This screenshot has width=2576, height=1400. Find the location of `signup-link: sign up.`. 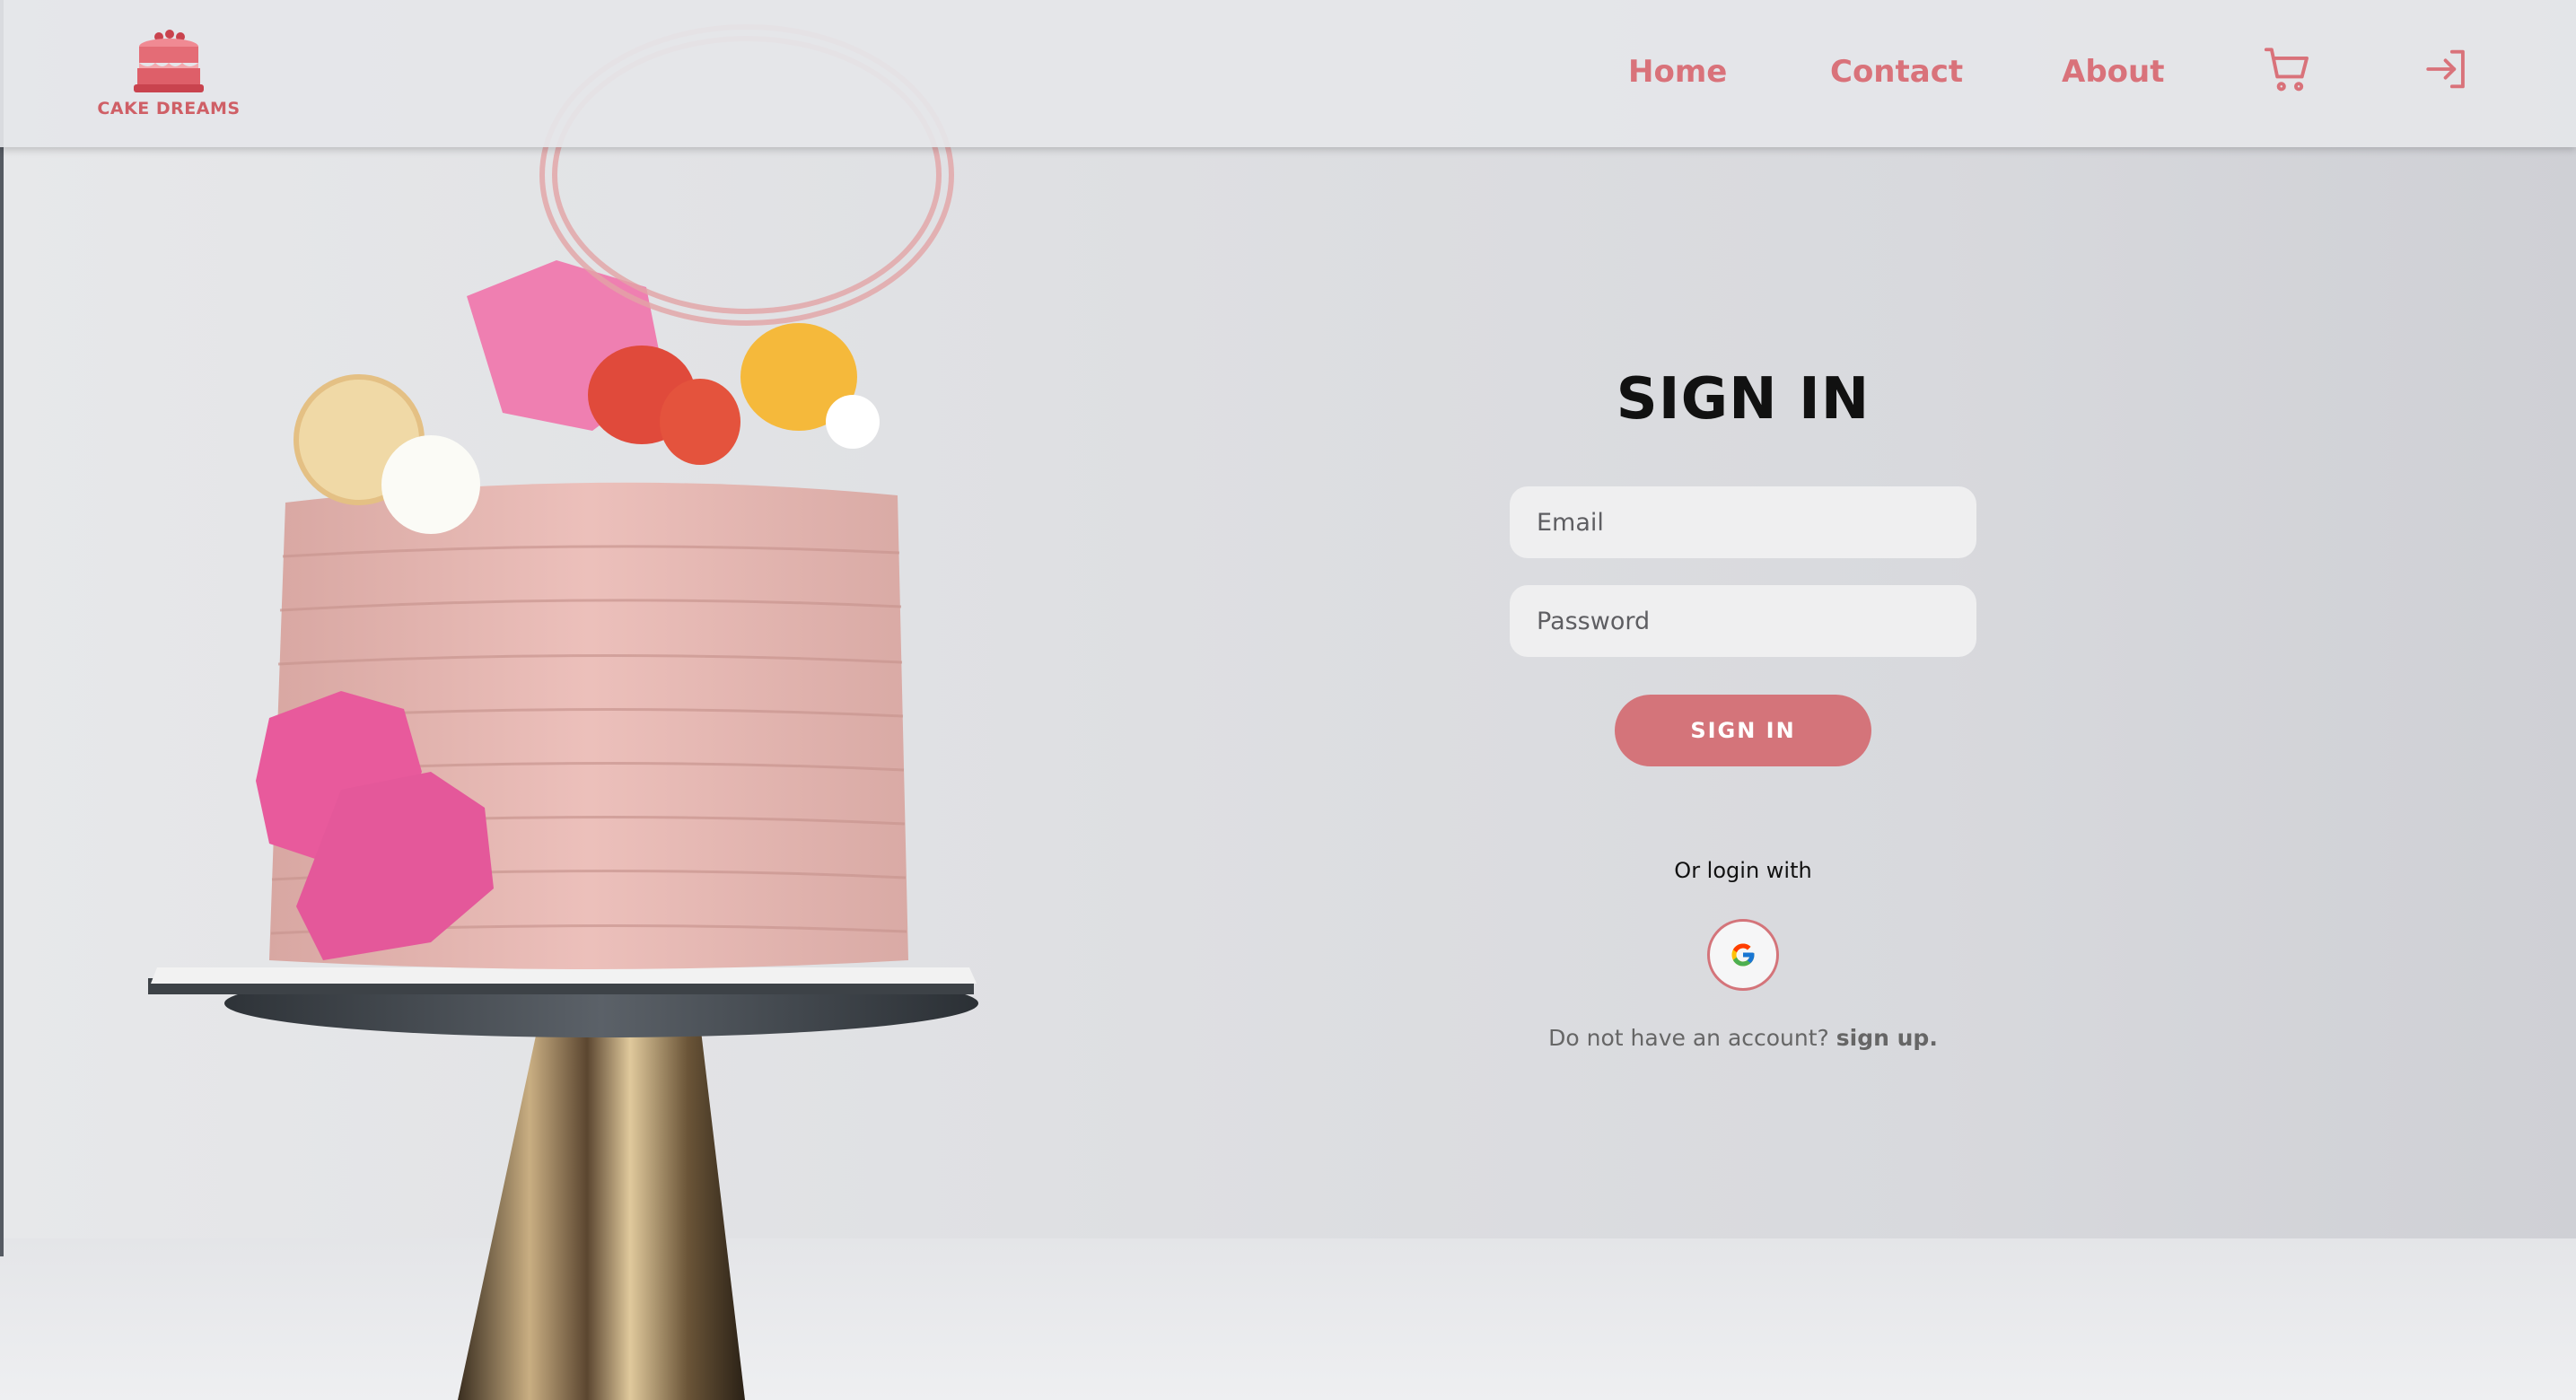

signup-link: sign up. is located at coordinates (1887, 1038).